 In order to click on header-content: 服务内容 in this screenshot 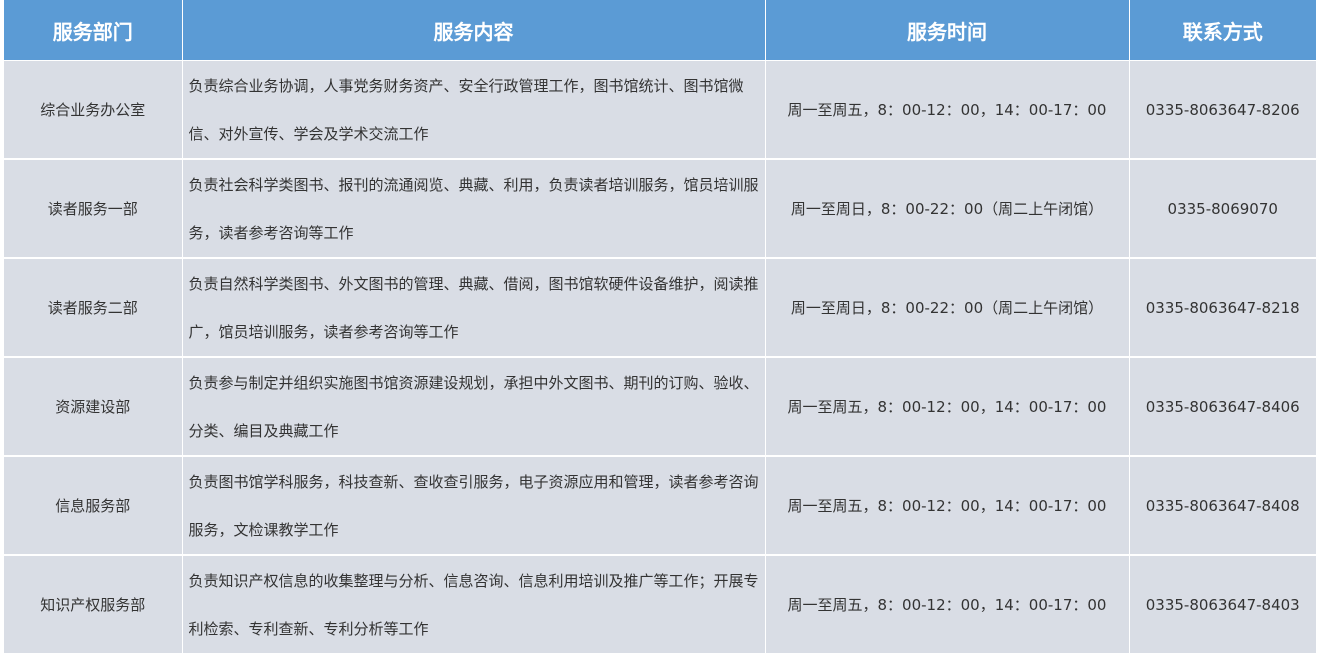, I will do `click(474, 30)`.